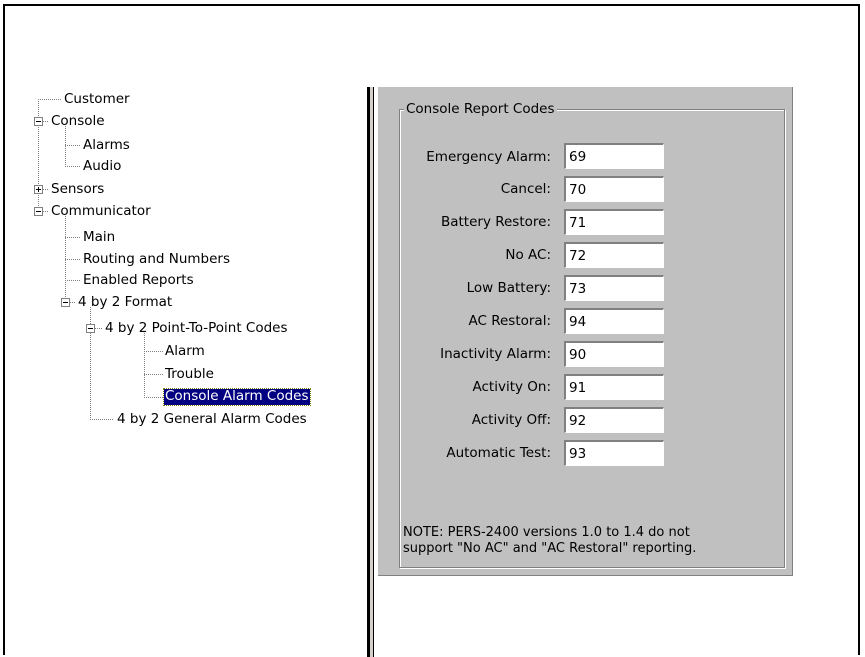  Describe the element at coordinates (511, 387) in the screenshot. I see `activity-on-label: Activity On:` at that location.